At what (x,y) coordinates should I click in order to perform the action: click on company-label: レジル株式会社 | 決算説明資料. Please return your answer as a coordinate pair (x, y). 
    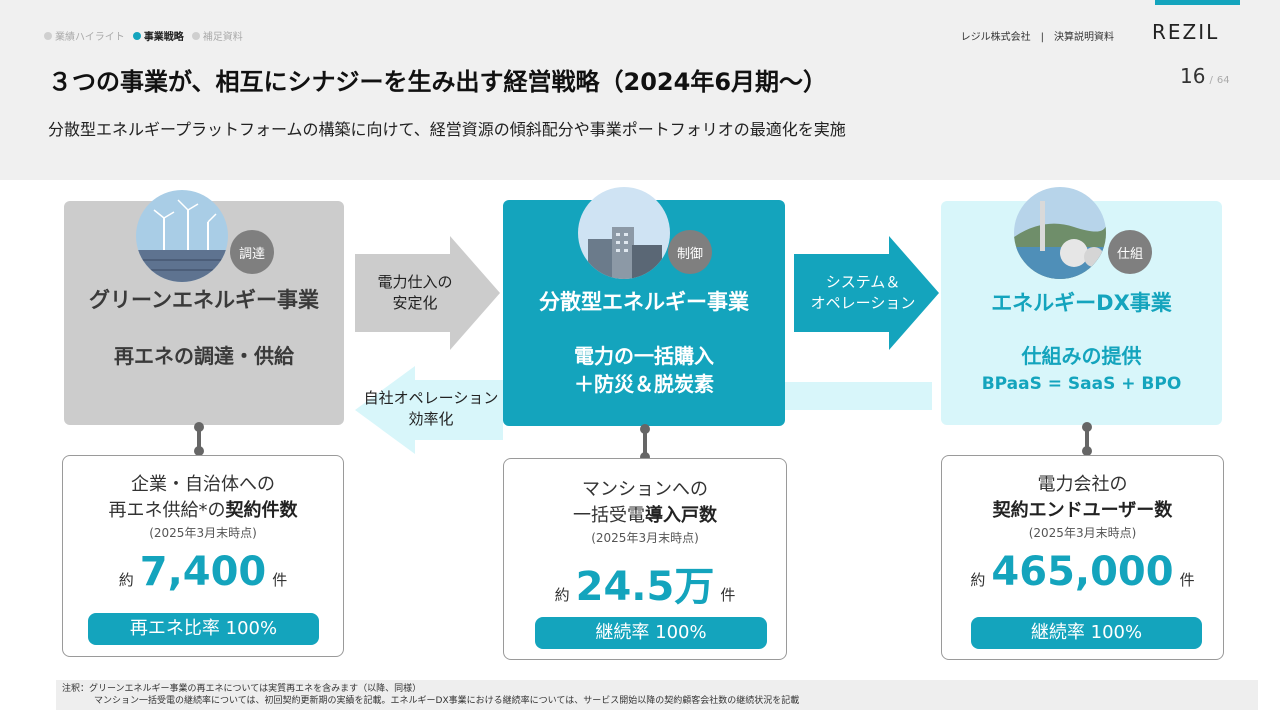
    Looking at the image, I should click on (1037, 37).